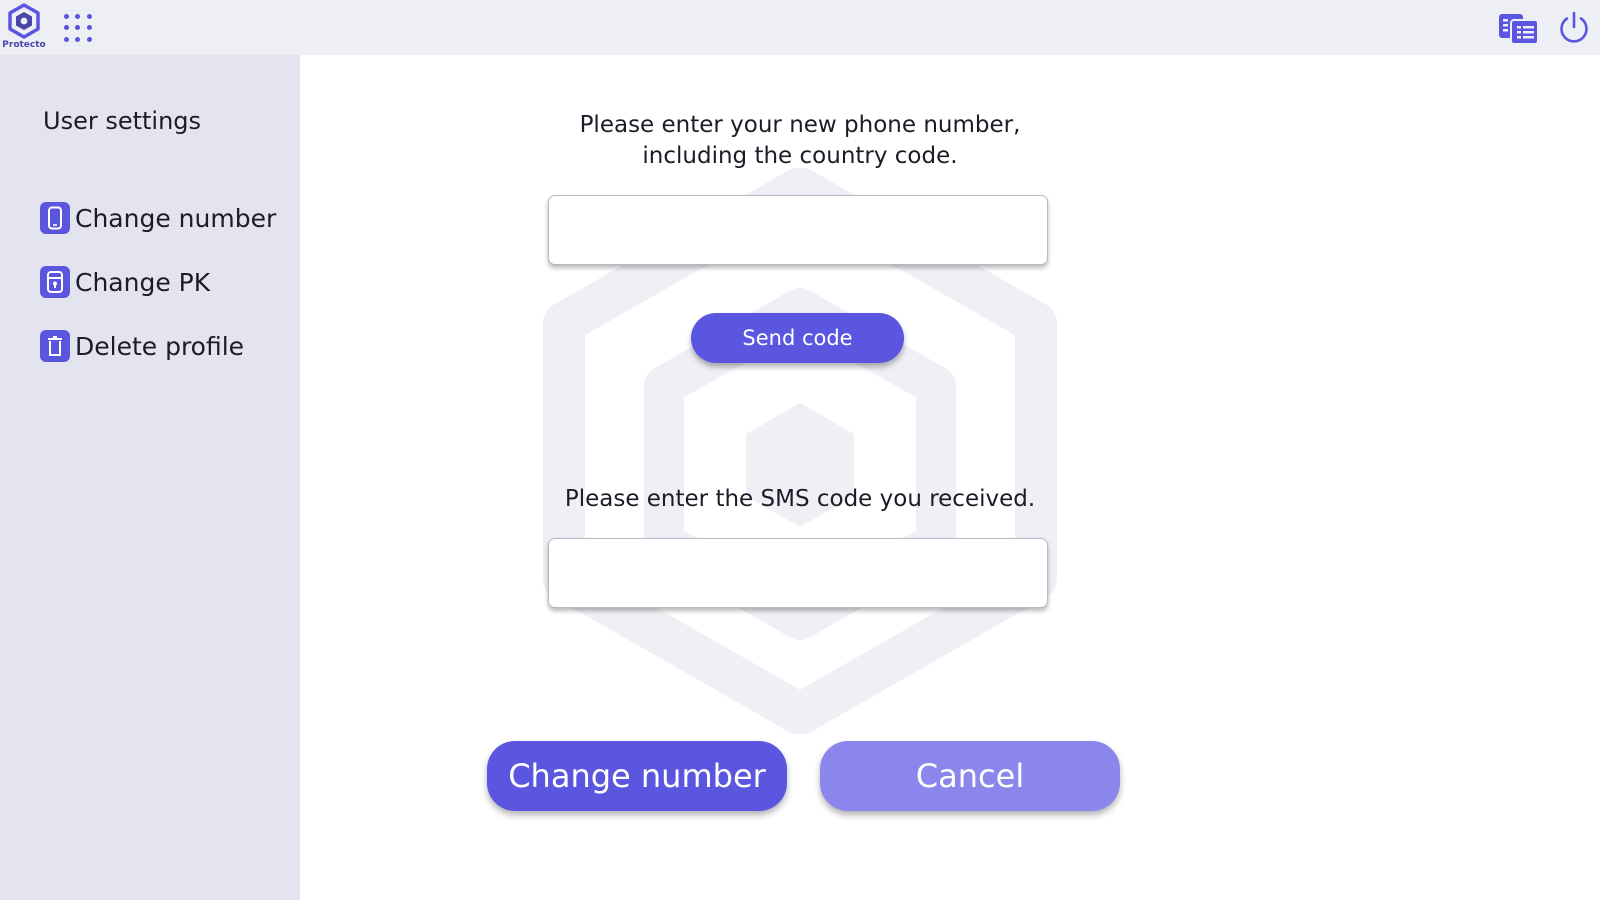  I want to click on send-code-button: Send code, so click(797, 338).